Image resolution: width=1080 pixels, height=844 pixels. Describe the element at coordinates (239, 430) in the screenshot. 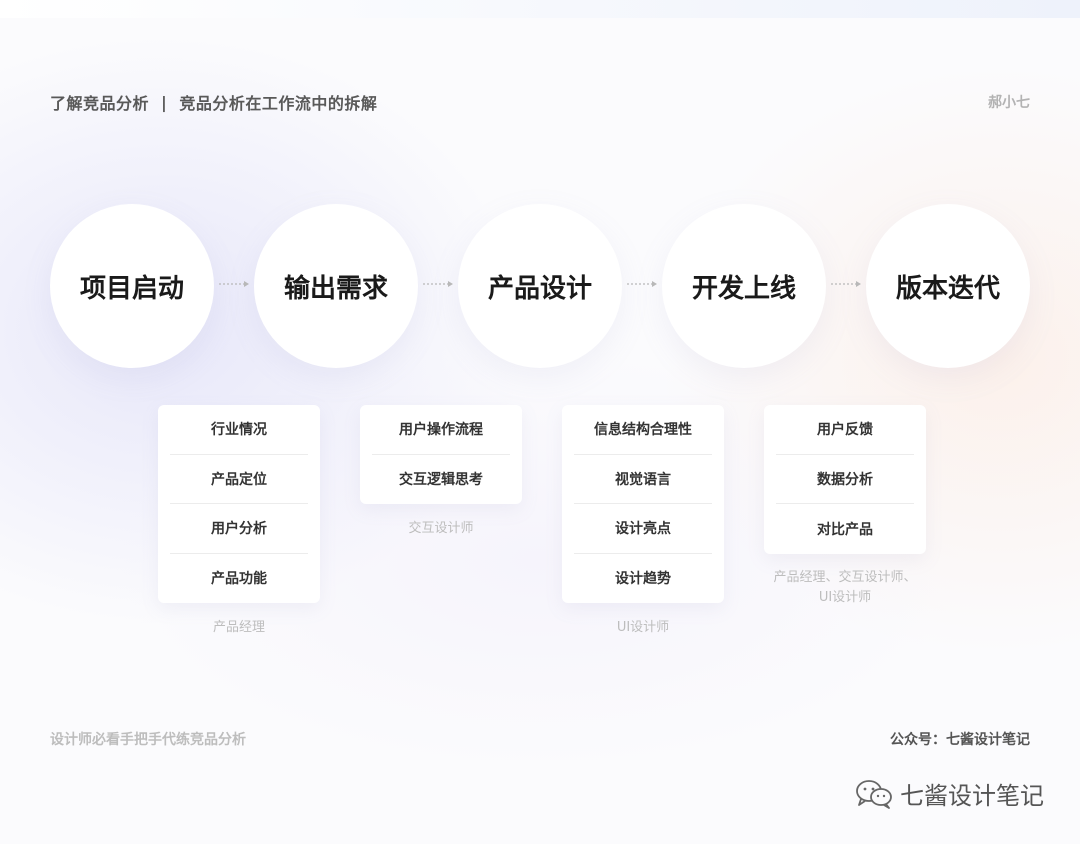

I see `card-item: 行业情况` at that location.